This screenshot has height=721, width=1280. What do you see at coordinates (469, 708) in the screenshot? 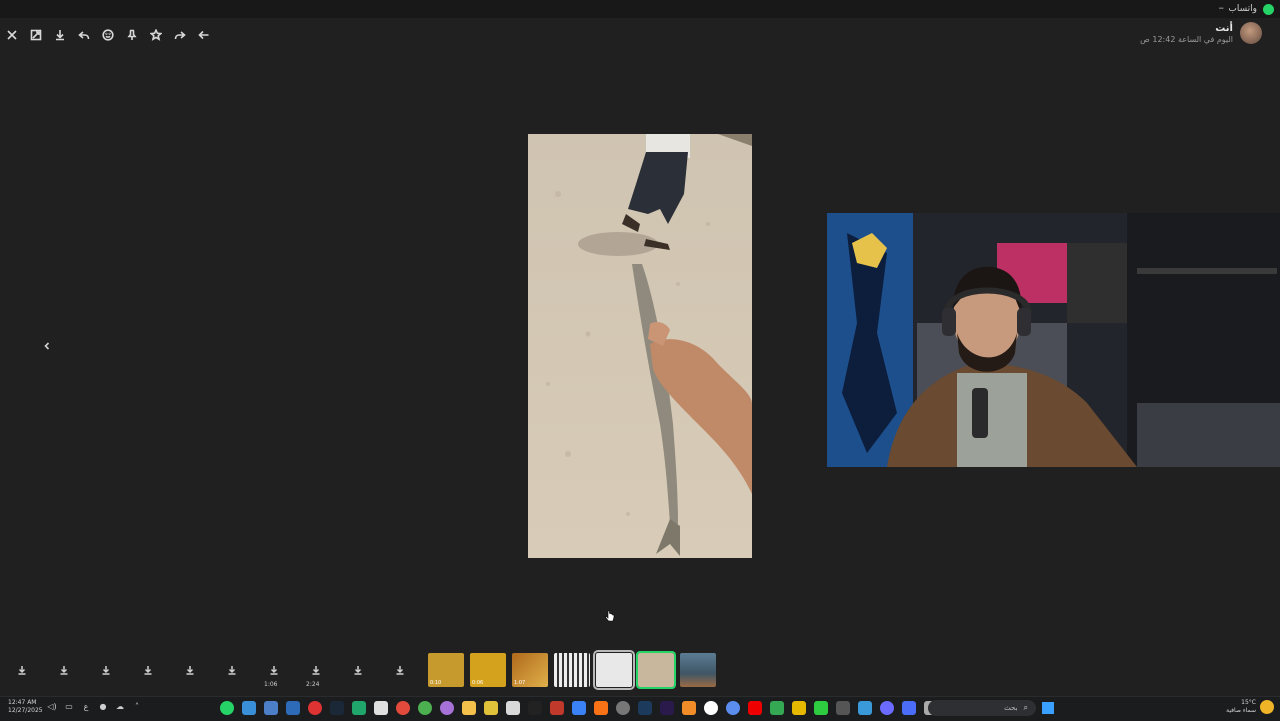
I see `folder-icon` at bounding box center [469, 708].